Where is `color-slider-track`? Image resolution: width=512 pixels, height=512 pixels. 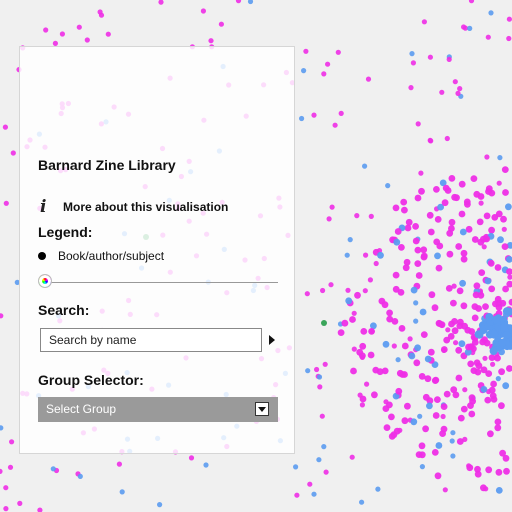 color-slider-track is located at coordinates (161, 282).